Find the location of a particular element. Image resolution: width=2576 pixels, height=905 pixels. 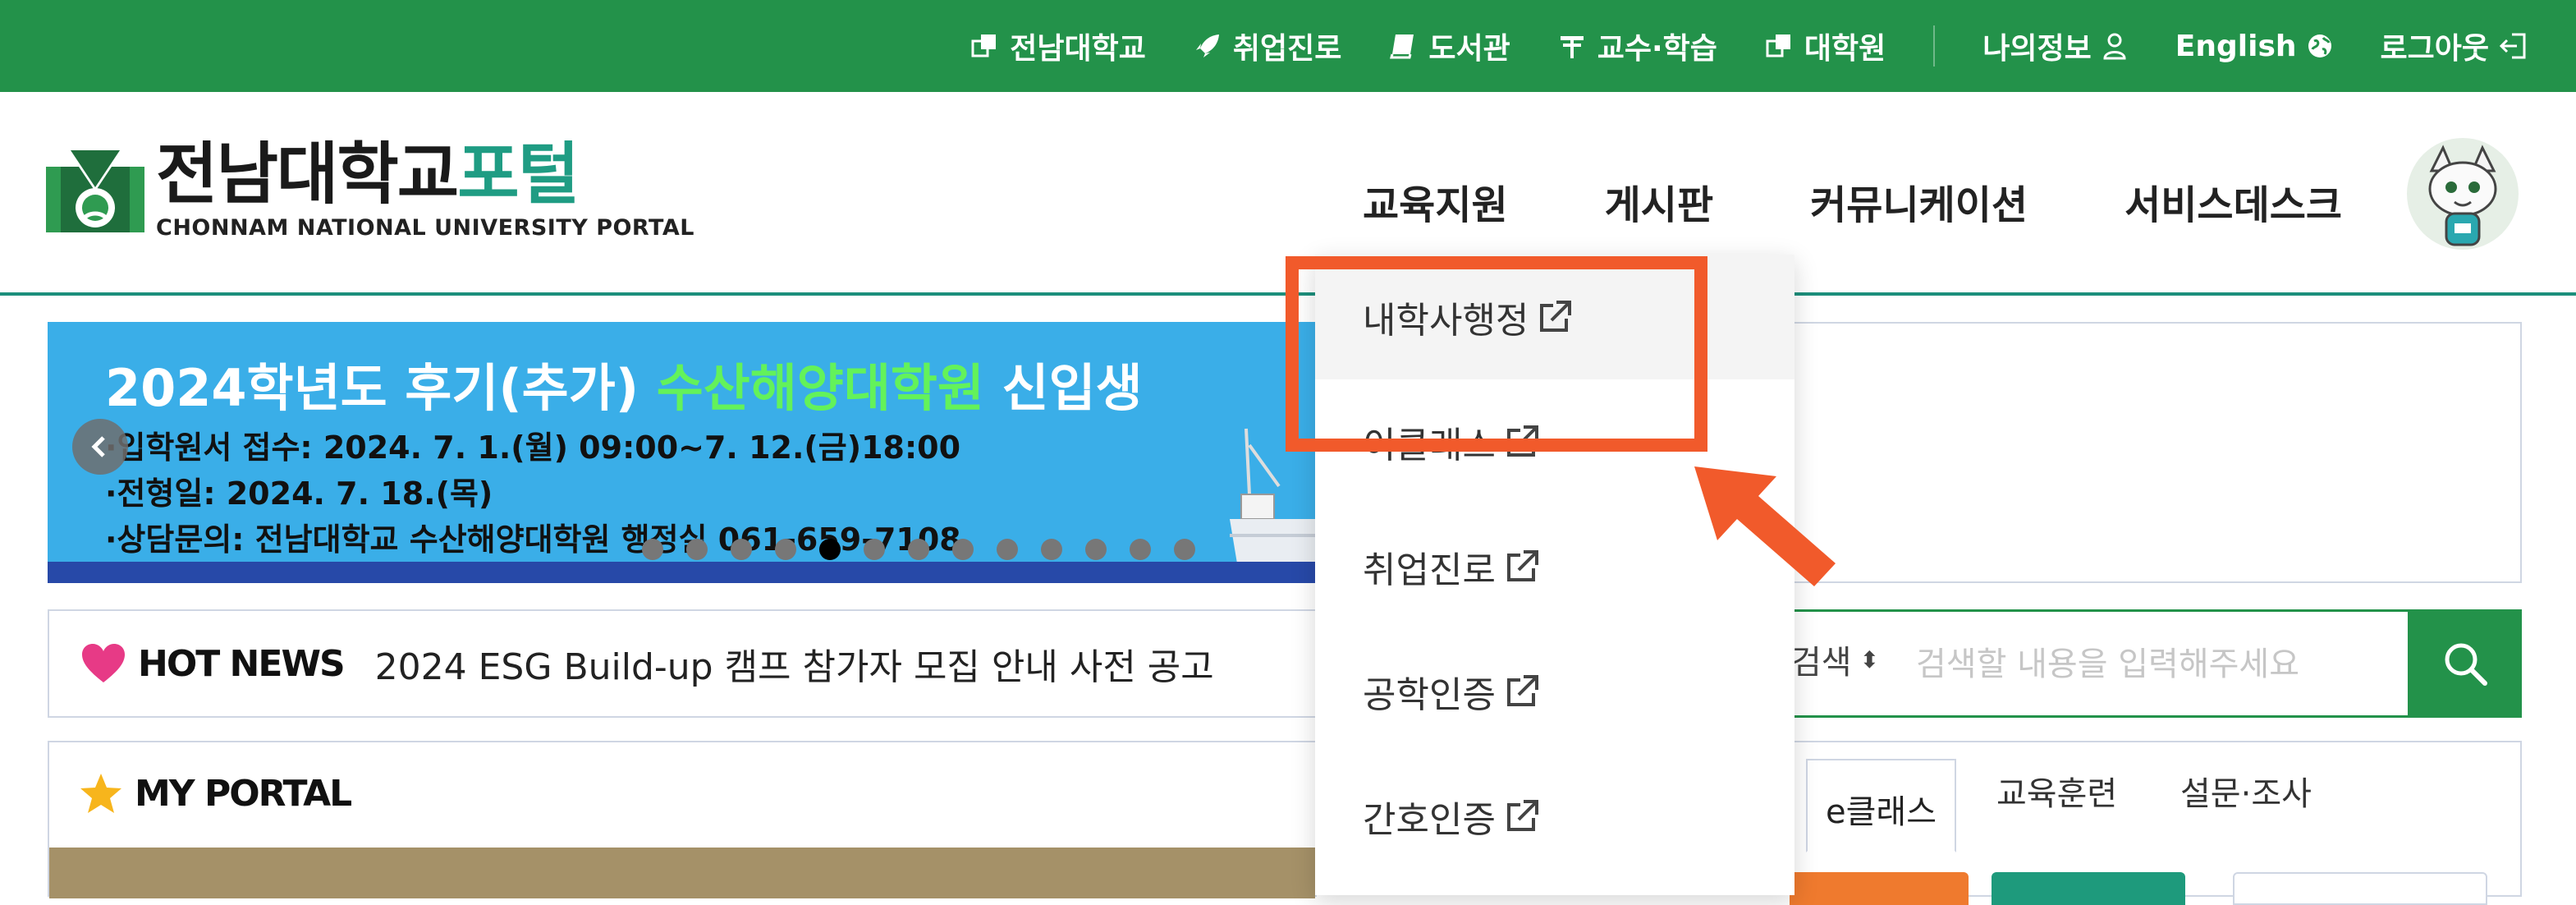

heart-icon is located at coordinates (104, 663).